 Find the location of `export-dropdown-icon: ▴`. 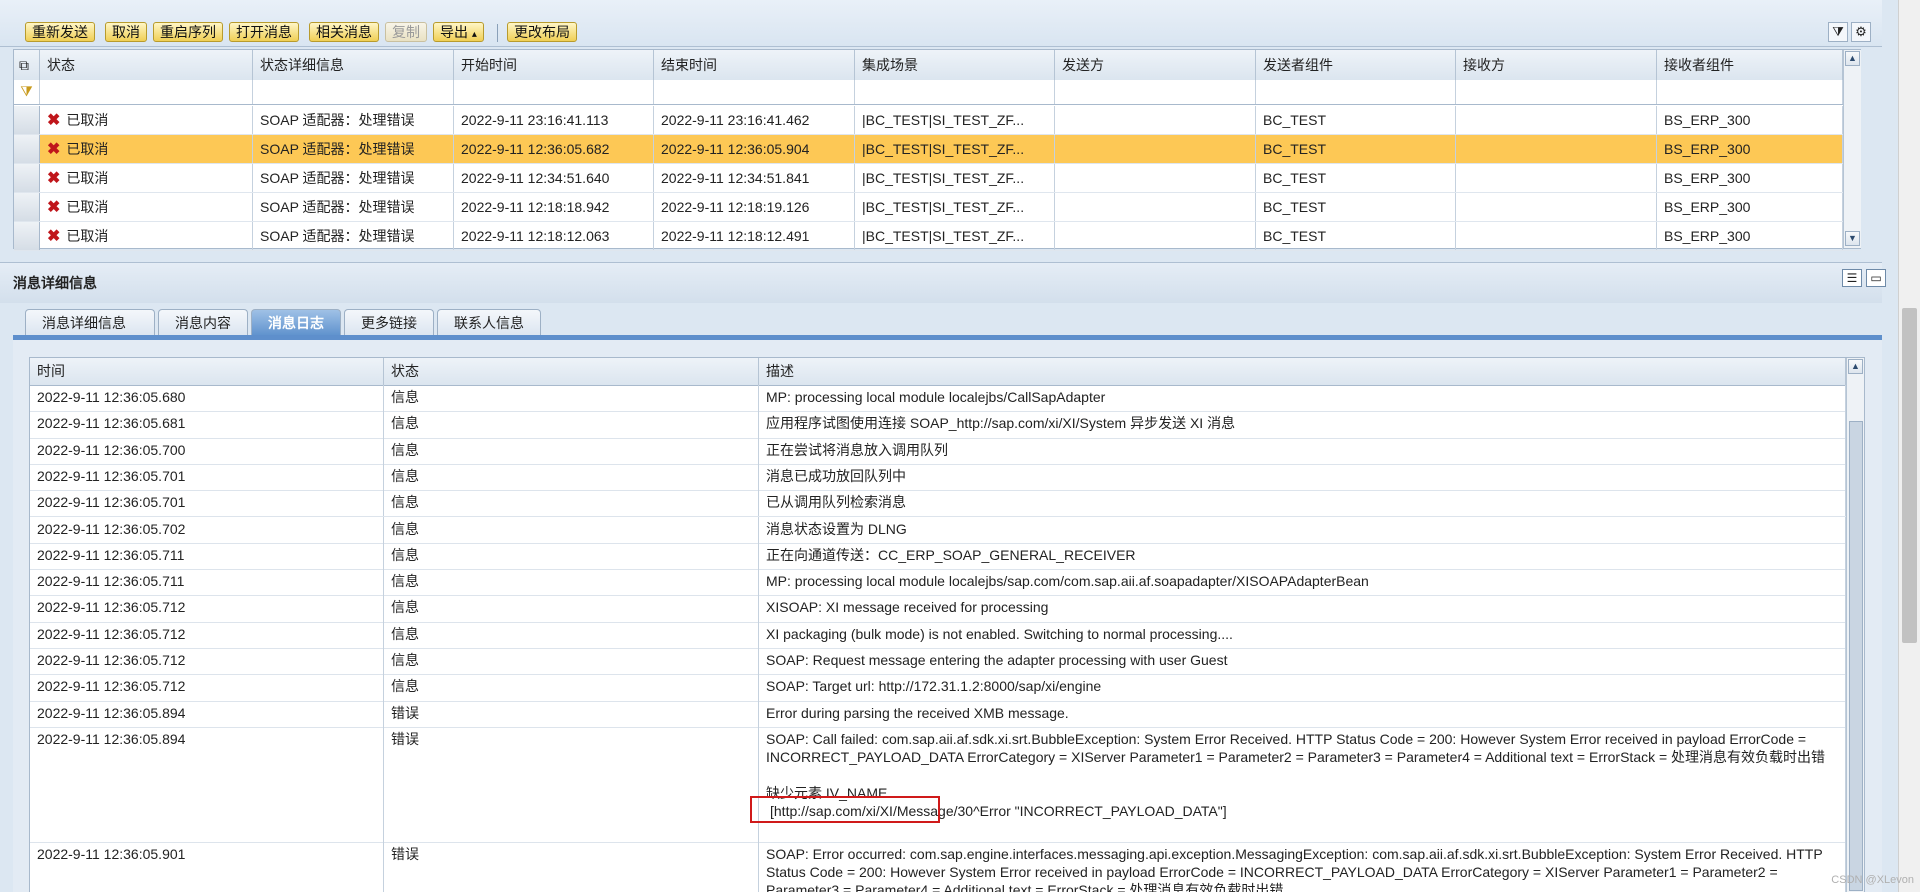

export-dropdown-icon: ▴ is located at coordinates (474, 34).